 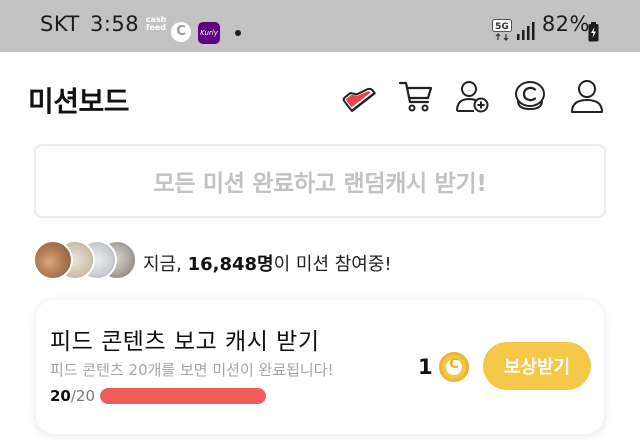 What do you see at coordinates (115, 24) in the screenshot?
I see `clock: 3:58` at bounding box center [115, 24].